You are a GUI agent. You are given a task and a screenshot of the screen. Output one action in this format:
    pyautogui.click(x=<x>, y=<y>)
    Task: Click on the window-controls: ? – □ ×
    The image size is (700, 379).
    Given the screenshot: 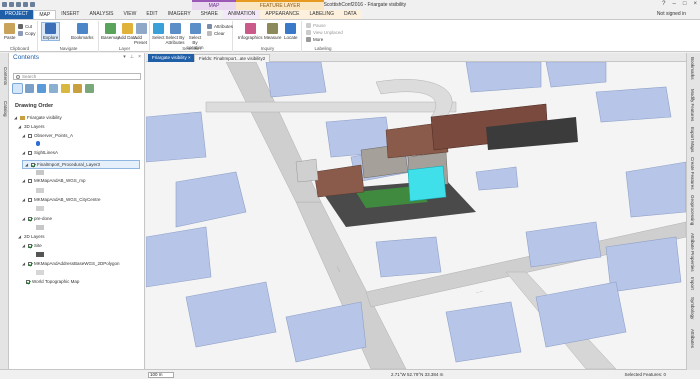 What is the action you would take?
    pyautogui.click(x=679, y=4)
    